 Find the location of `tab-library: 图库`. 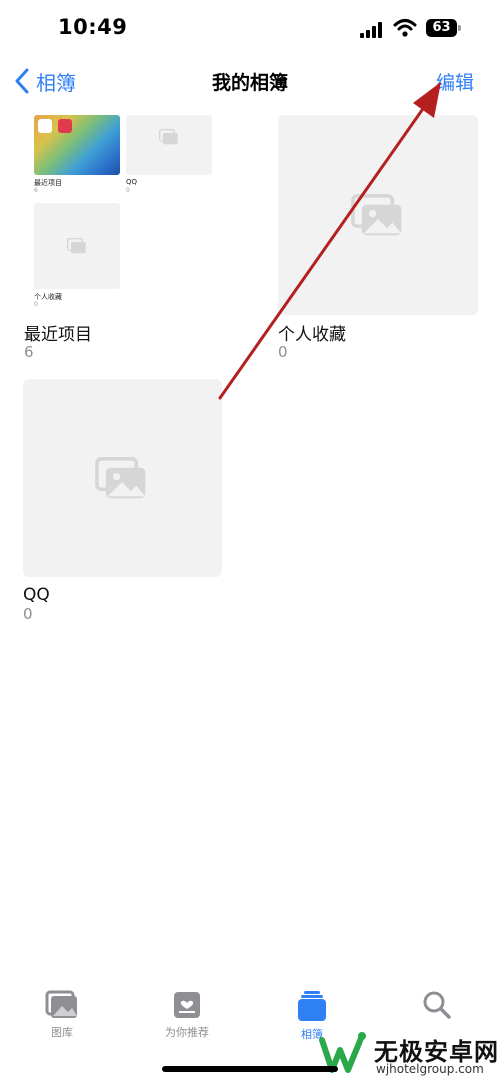

tab-library: 图库 is located at coordinates (62, 1015).